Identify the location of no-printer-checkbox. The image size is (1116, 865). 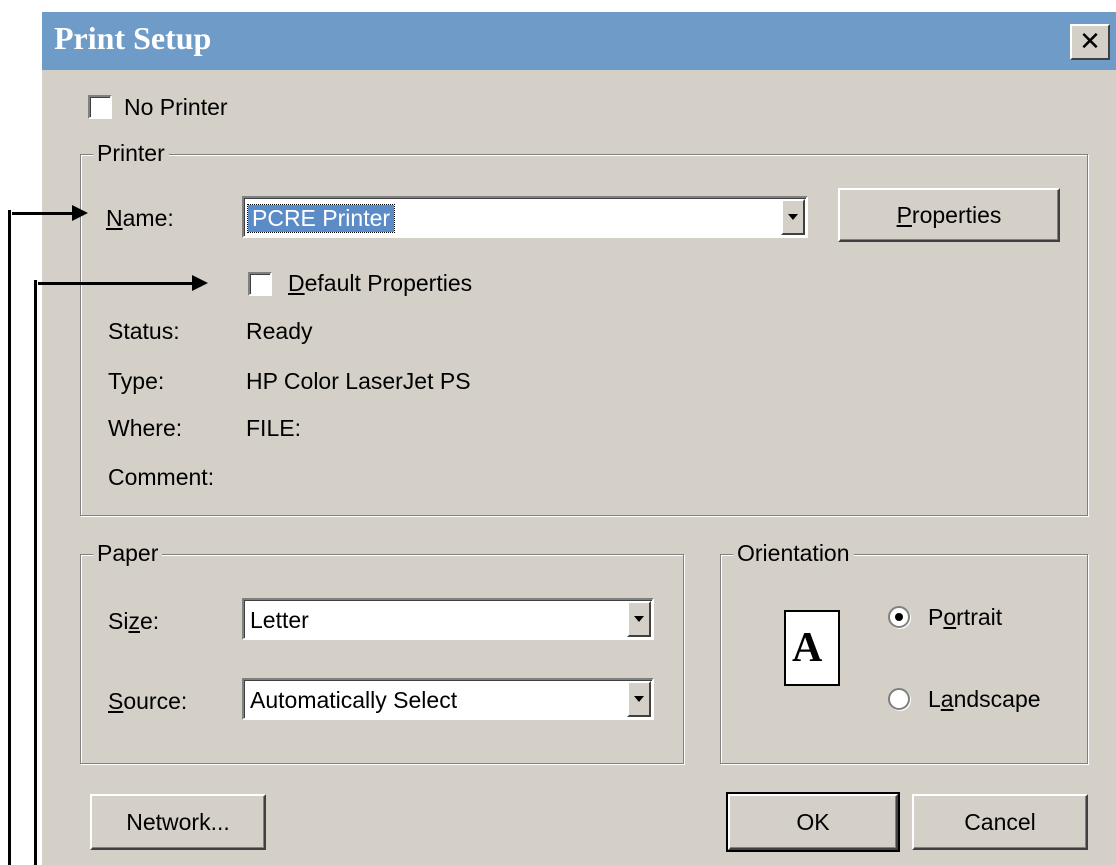
(100, 107).